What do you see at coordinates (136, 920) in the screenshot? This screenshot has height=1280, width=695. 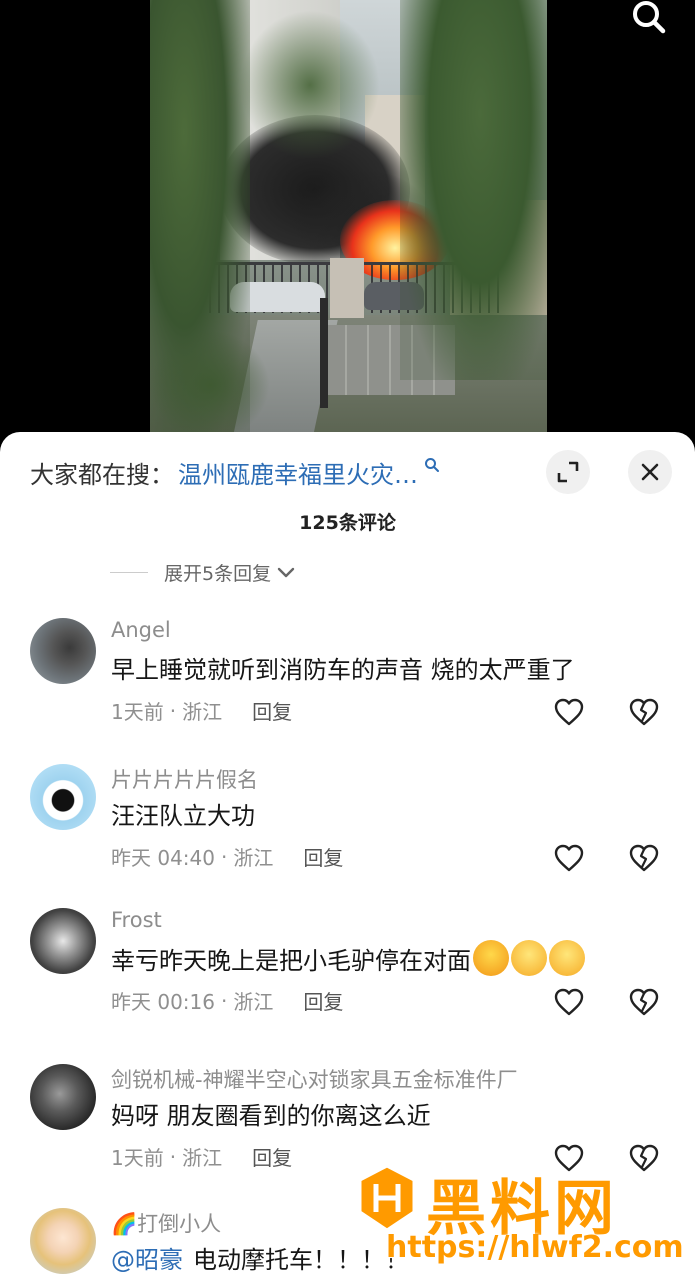 I see `comment-author: Frost` at bounding box center [136, 920].